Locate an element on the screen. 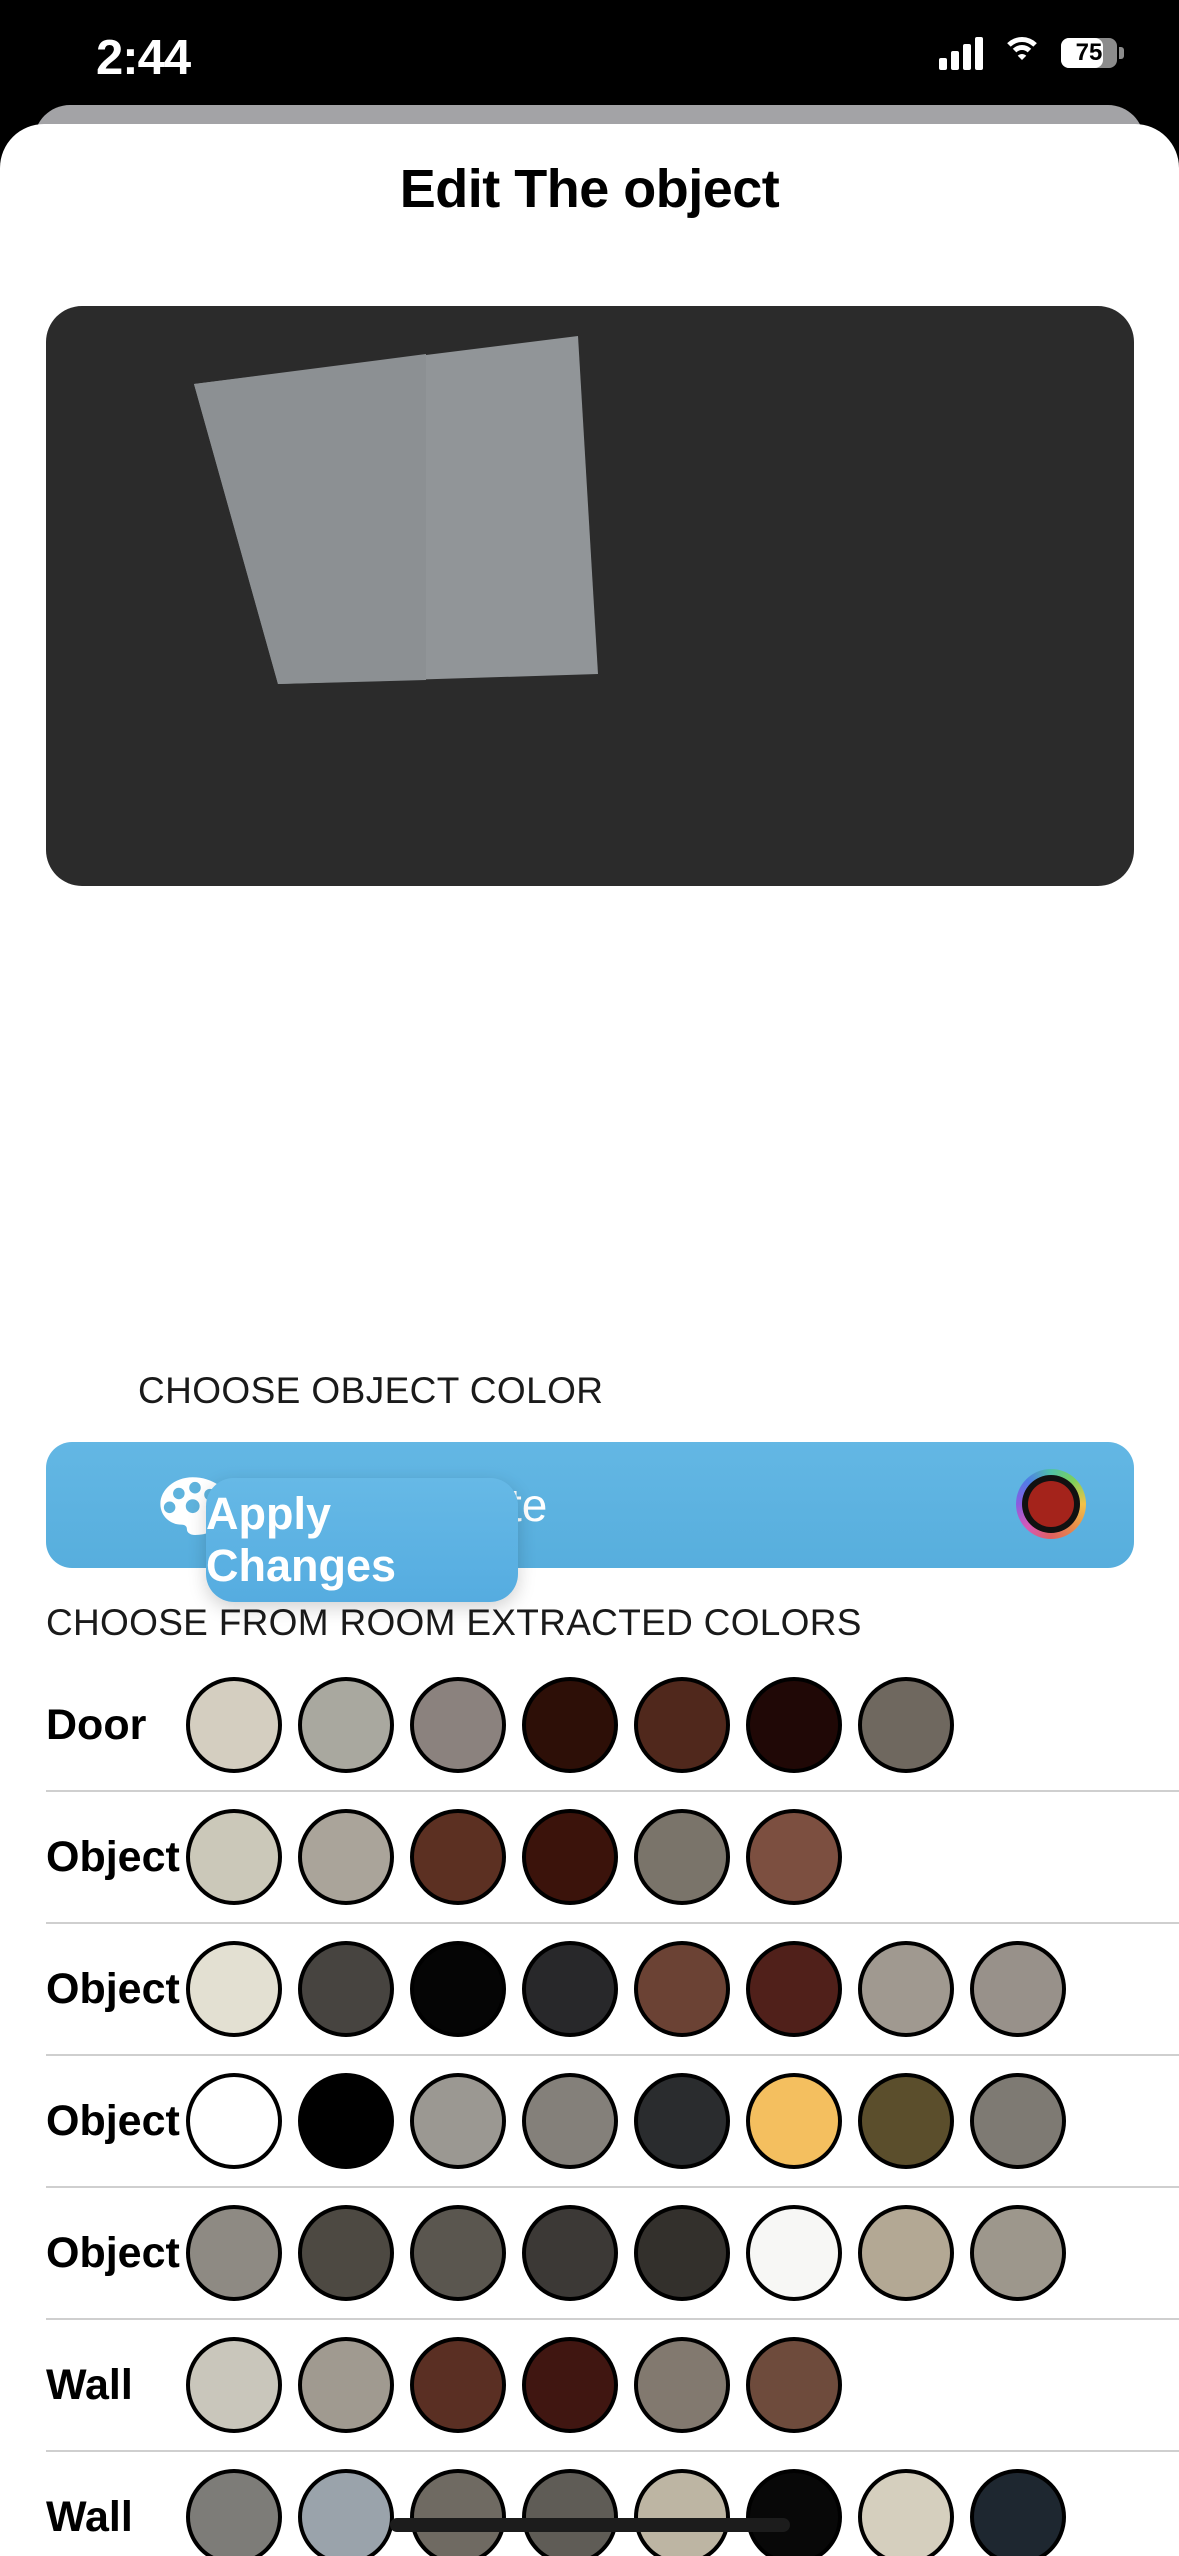 Image resolution: width=1179 pixels, height=2556 pixels. status-bar-time: 2:44 is located at coordinates (143, 58).